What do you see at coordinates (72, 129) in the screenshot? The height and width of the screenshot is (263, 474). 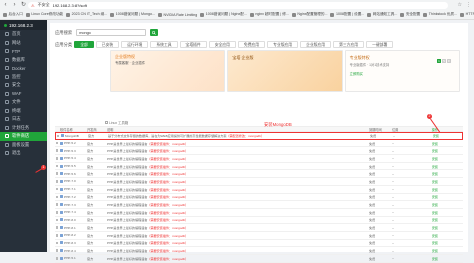 I see `col-name: 软件名称` at bounding box center [72, 129].